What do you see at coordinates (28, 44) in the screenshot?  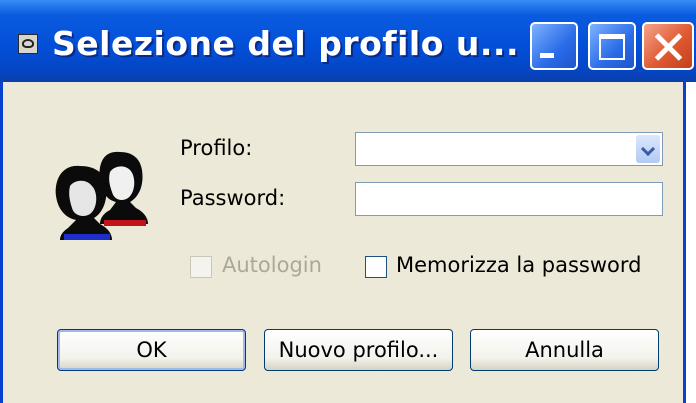 I see `app-icon` at bounding box center [28, 44].